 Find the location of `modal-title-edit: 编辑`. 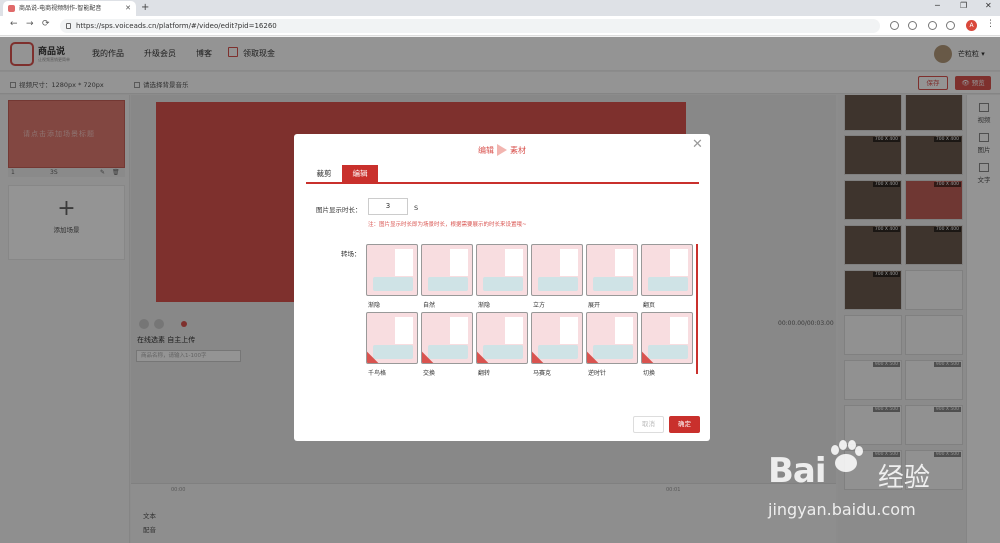

modal-title-edit: 编辑 is located at coordinates (486, 150).